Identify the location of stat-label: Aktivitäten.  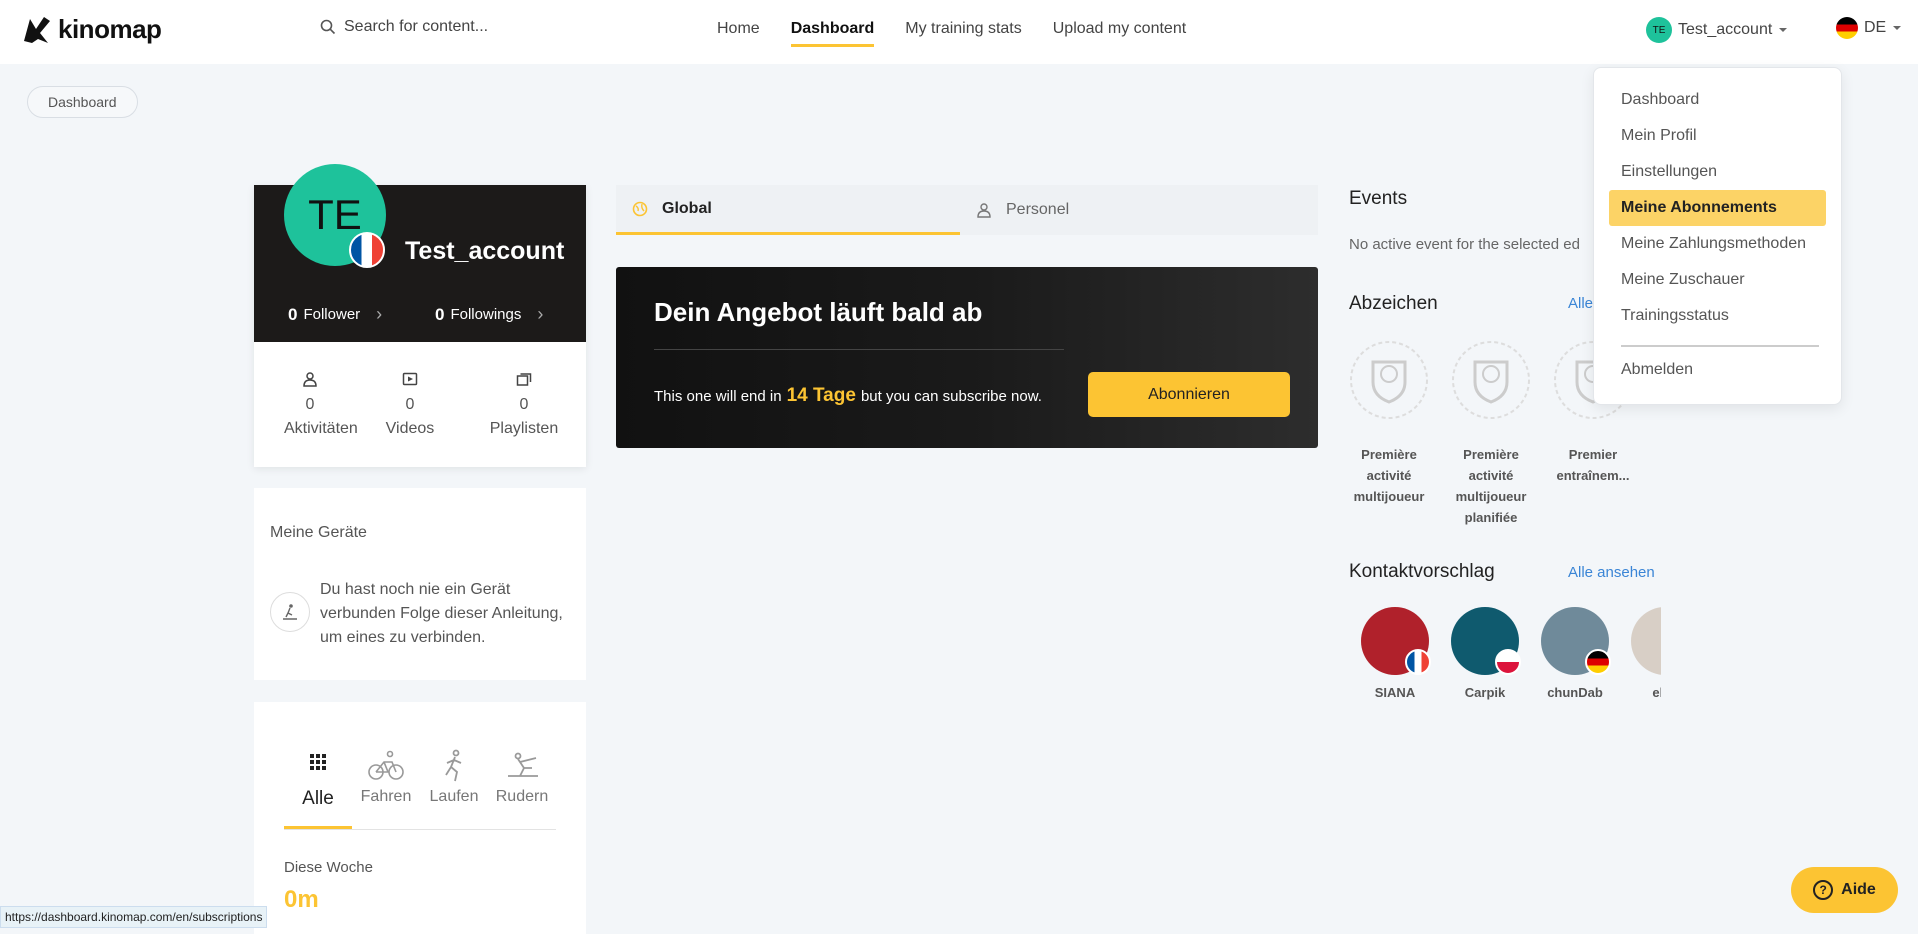
(321, 428).